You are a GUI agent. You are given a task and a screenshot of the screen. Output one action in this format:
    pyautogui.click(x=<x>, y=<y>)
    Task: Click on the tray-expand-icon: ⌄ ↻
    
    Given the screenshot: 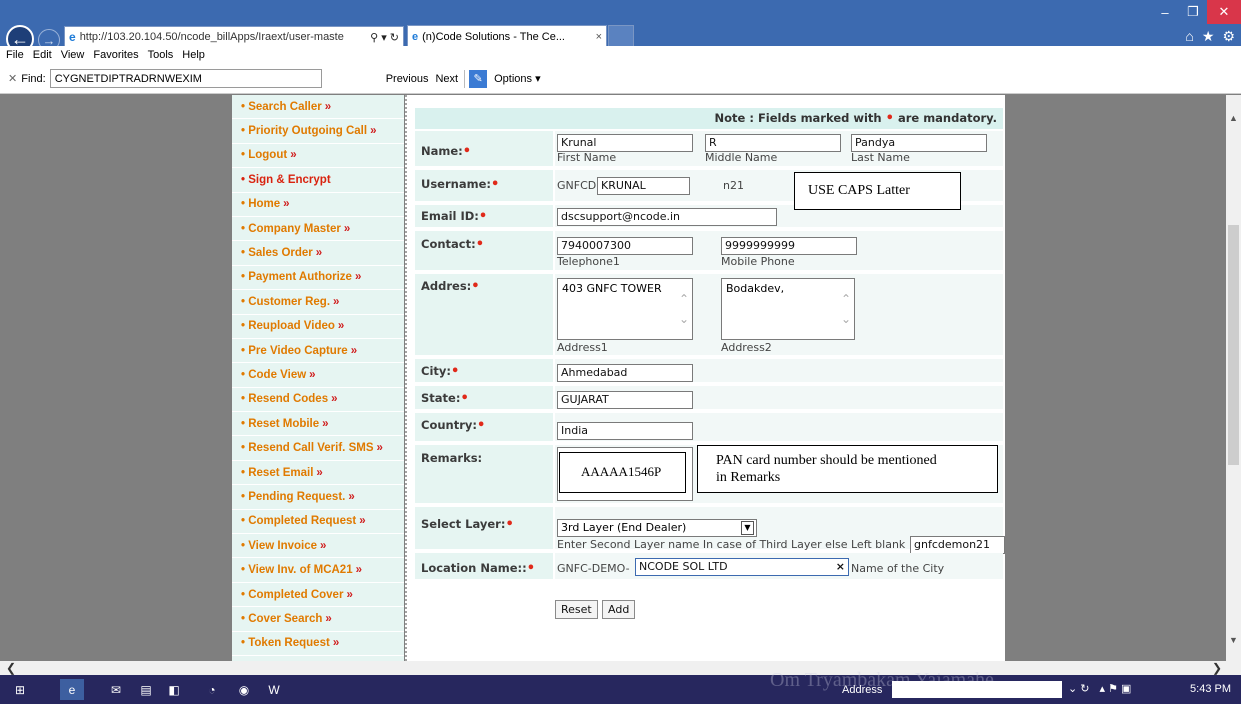 What is the action you would take?
    pyautogui.click(x=1079, y=688)
    